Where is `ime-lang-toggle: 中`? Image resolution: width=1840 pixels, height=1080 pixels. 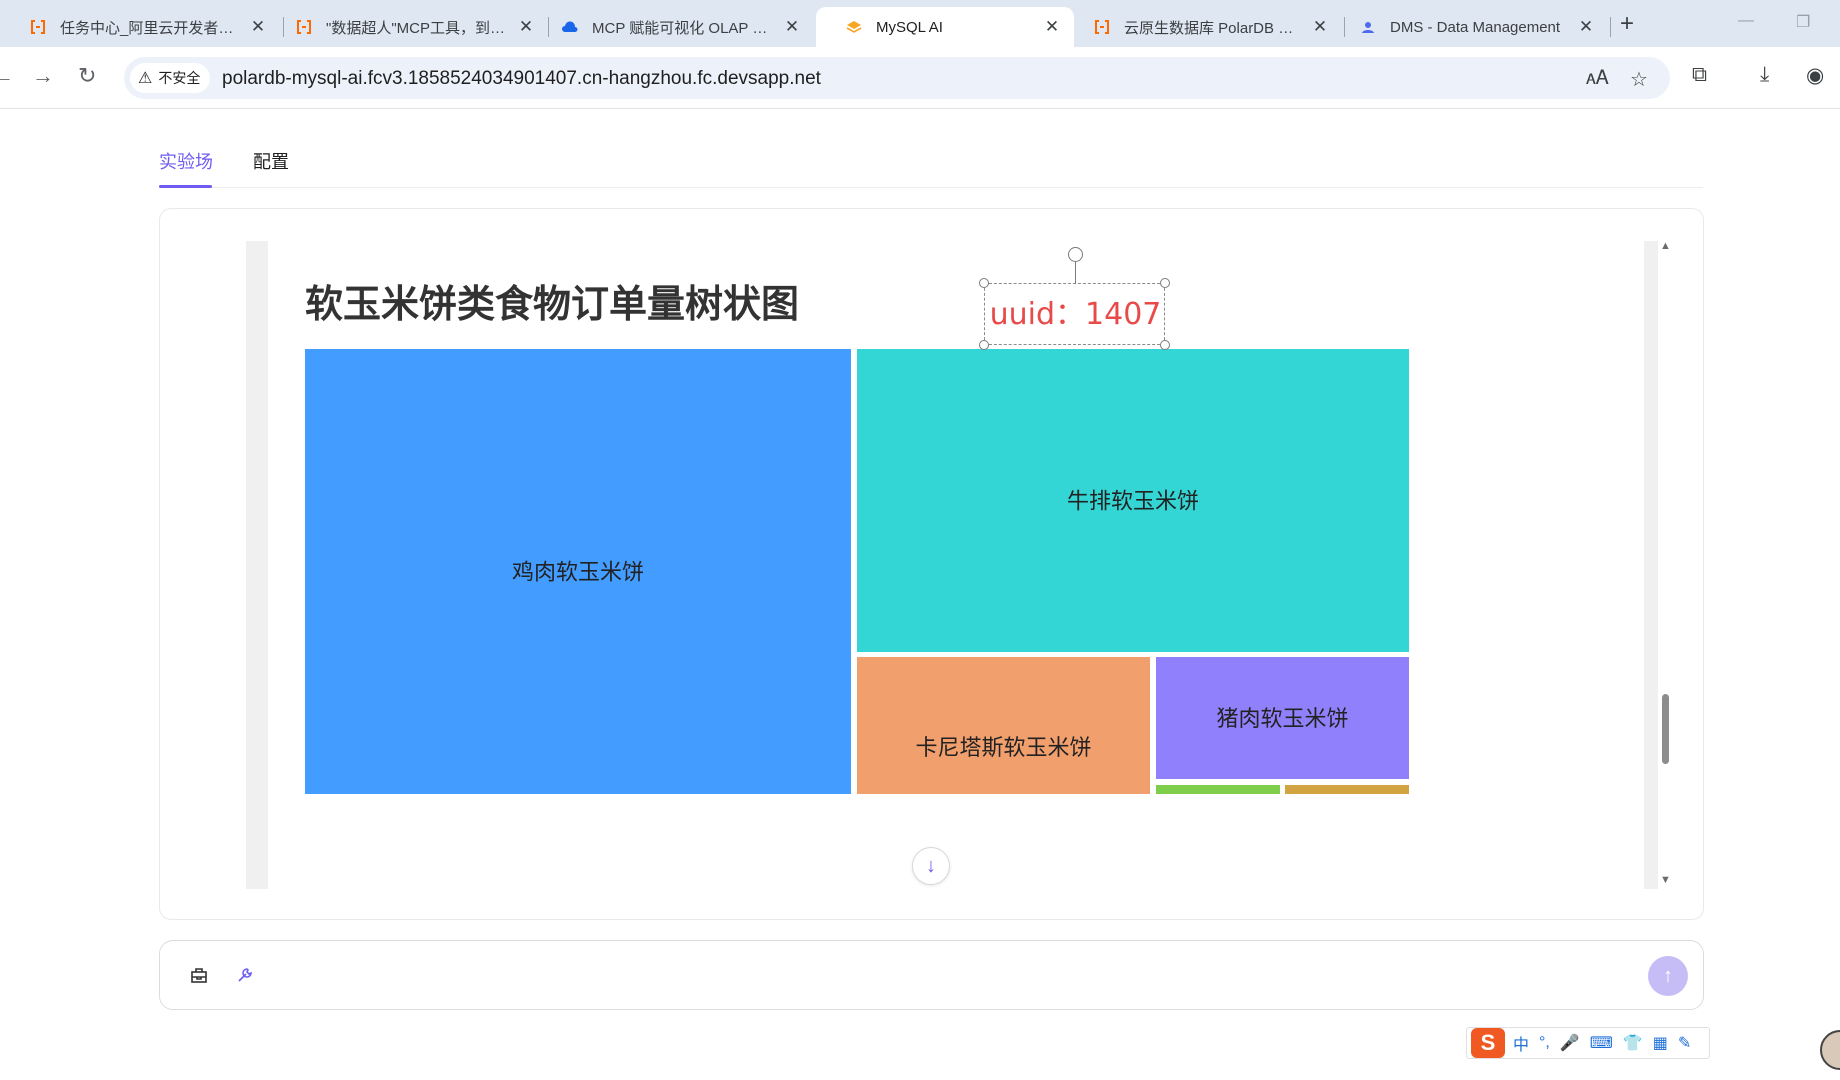 ime-lang-toggle: 中 is located at coordinates (1521, 1043).